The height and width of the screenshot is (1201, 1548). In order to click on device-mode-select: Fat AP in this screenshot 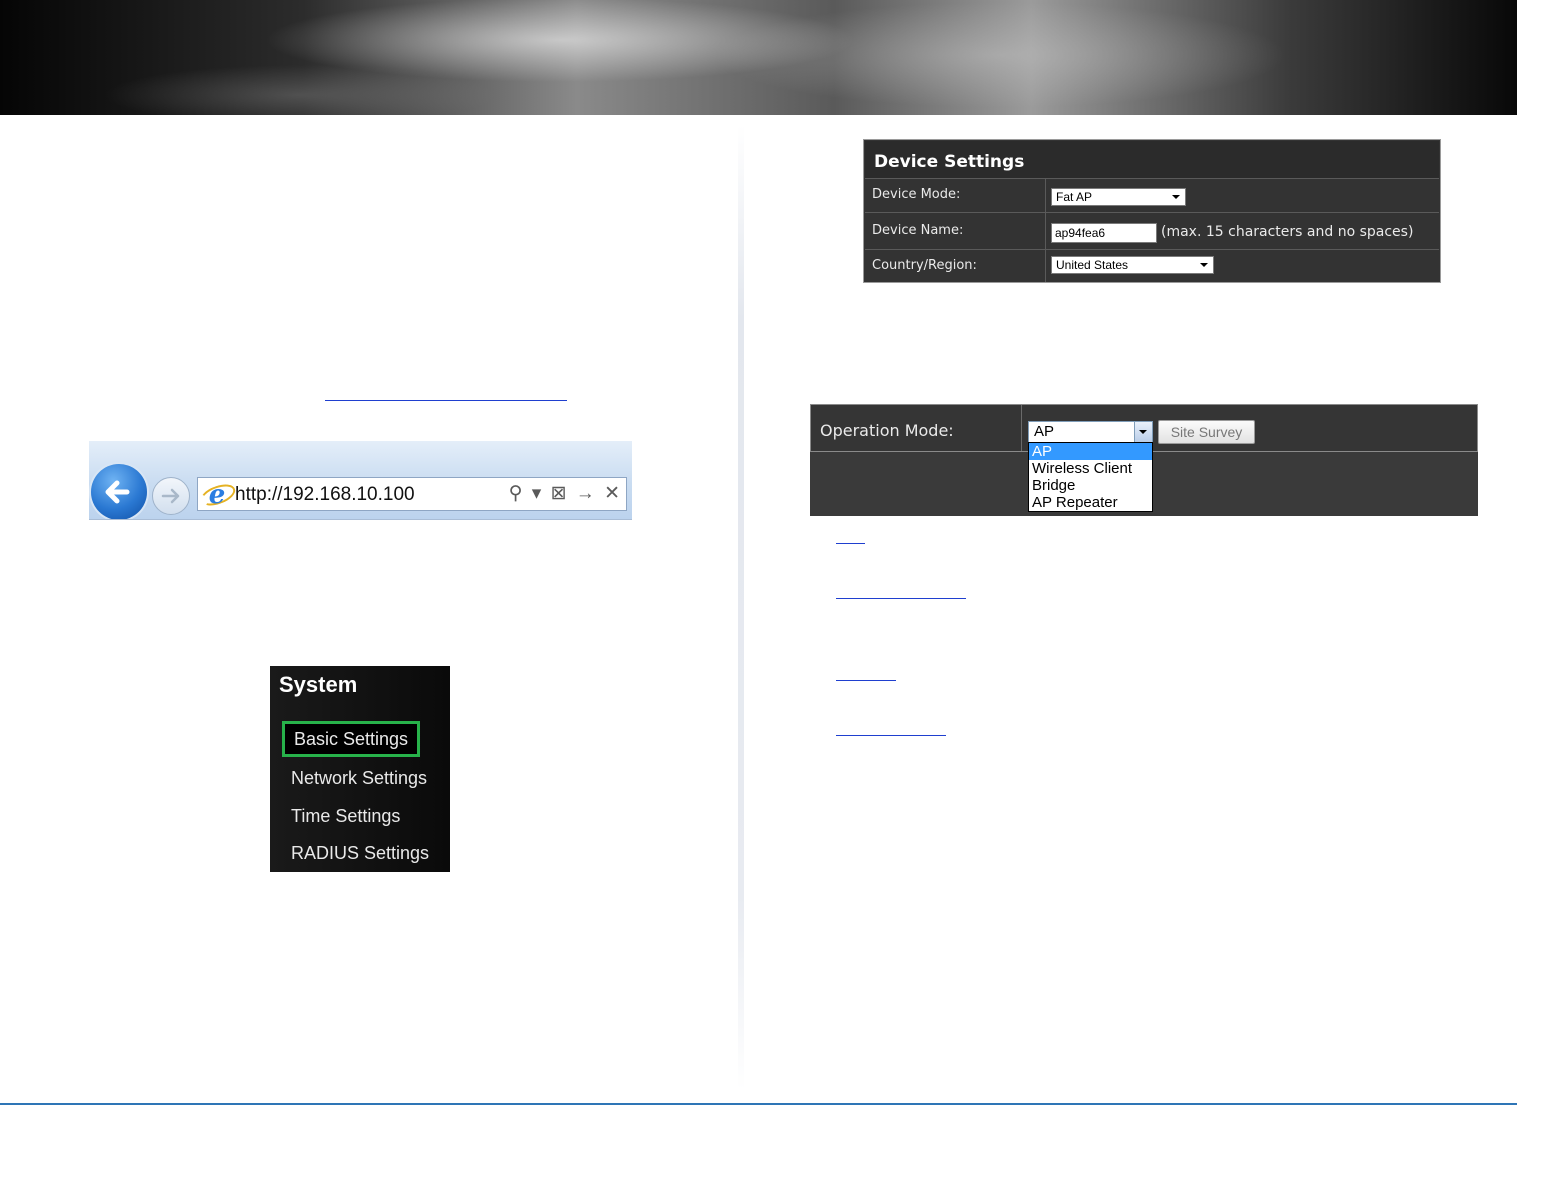, I will do `click(1118, 197)`.